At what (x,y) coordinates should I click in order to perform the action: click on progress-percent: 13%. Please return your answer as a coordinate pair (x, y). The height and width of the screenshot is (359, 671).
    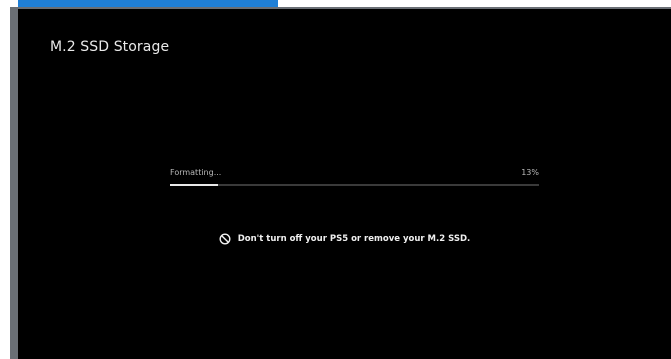
    Looking at the image, I should click on (530, 172).